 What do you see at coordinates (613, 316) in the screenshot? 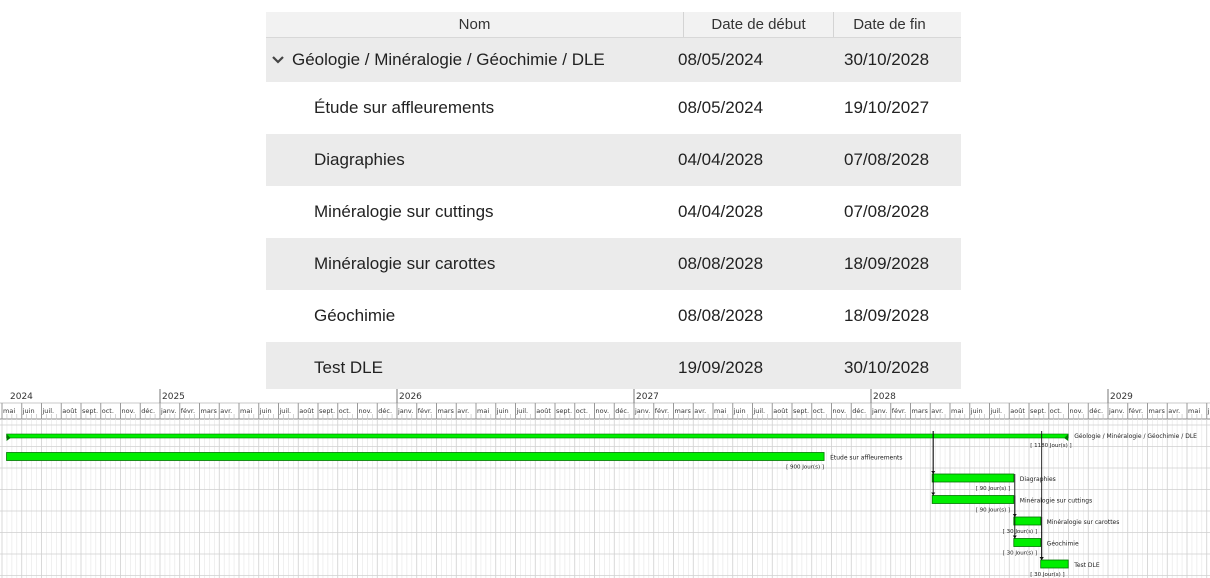
I see `table-row: Géochimie 08/08/2028 18/09/2028` at bounding box center [613, 316].